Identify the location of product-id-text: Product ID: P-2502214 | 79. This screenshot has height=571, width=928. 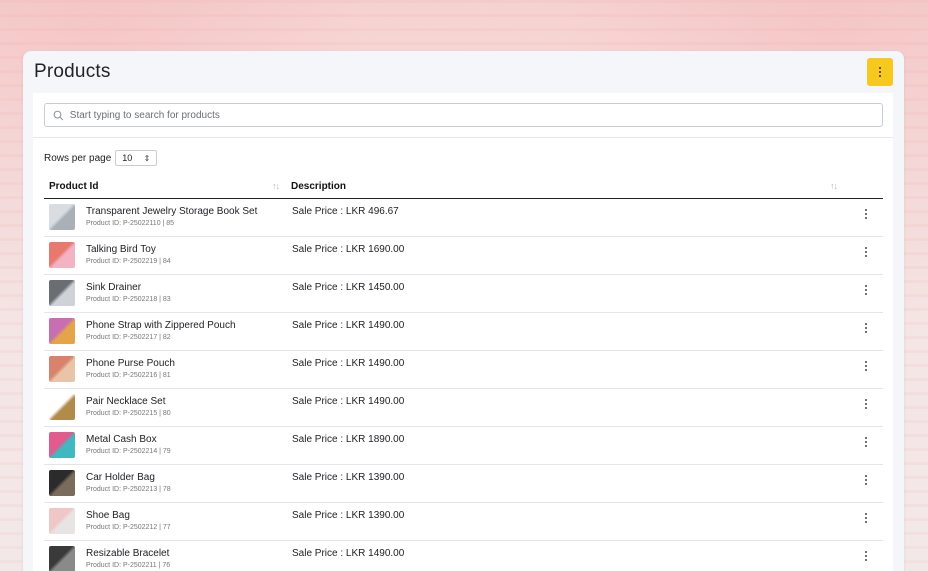
(128, 451).